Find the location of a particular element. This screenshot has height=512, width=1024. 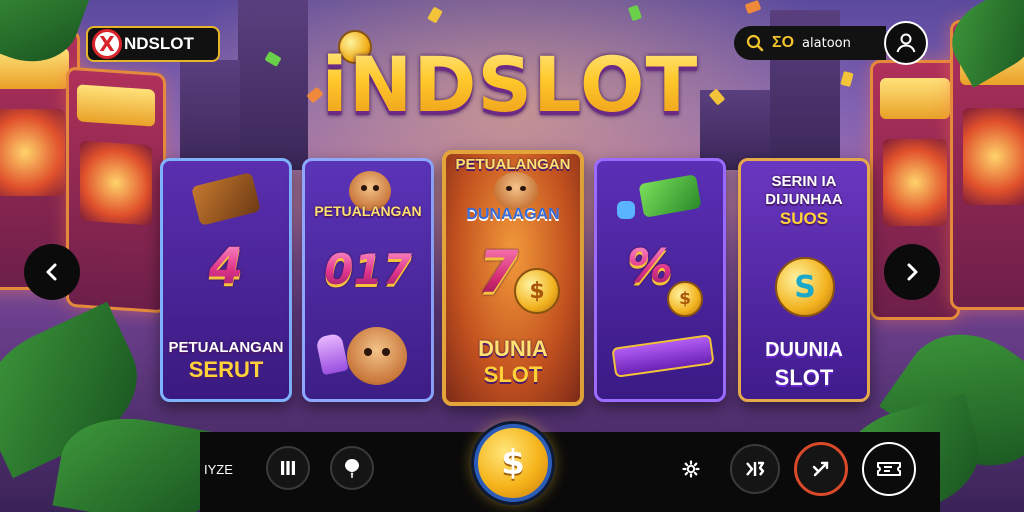

chevron-right-icon is located at coordinates (912, 272).